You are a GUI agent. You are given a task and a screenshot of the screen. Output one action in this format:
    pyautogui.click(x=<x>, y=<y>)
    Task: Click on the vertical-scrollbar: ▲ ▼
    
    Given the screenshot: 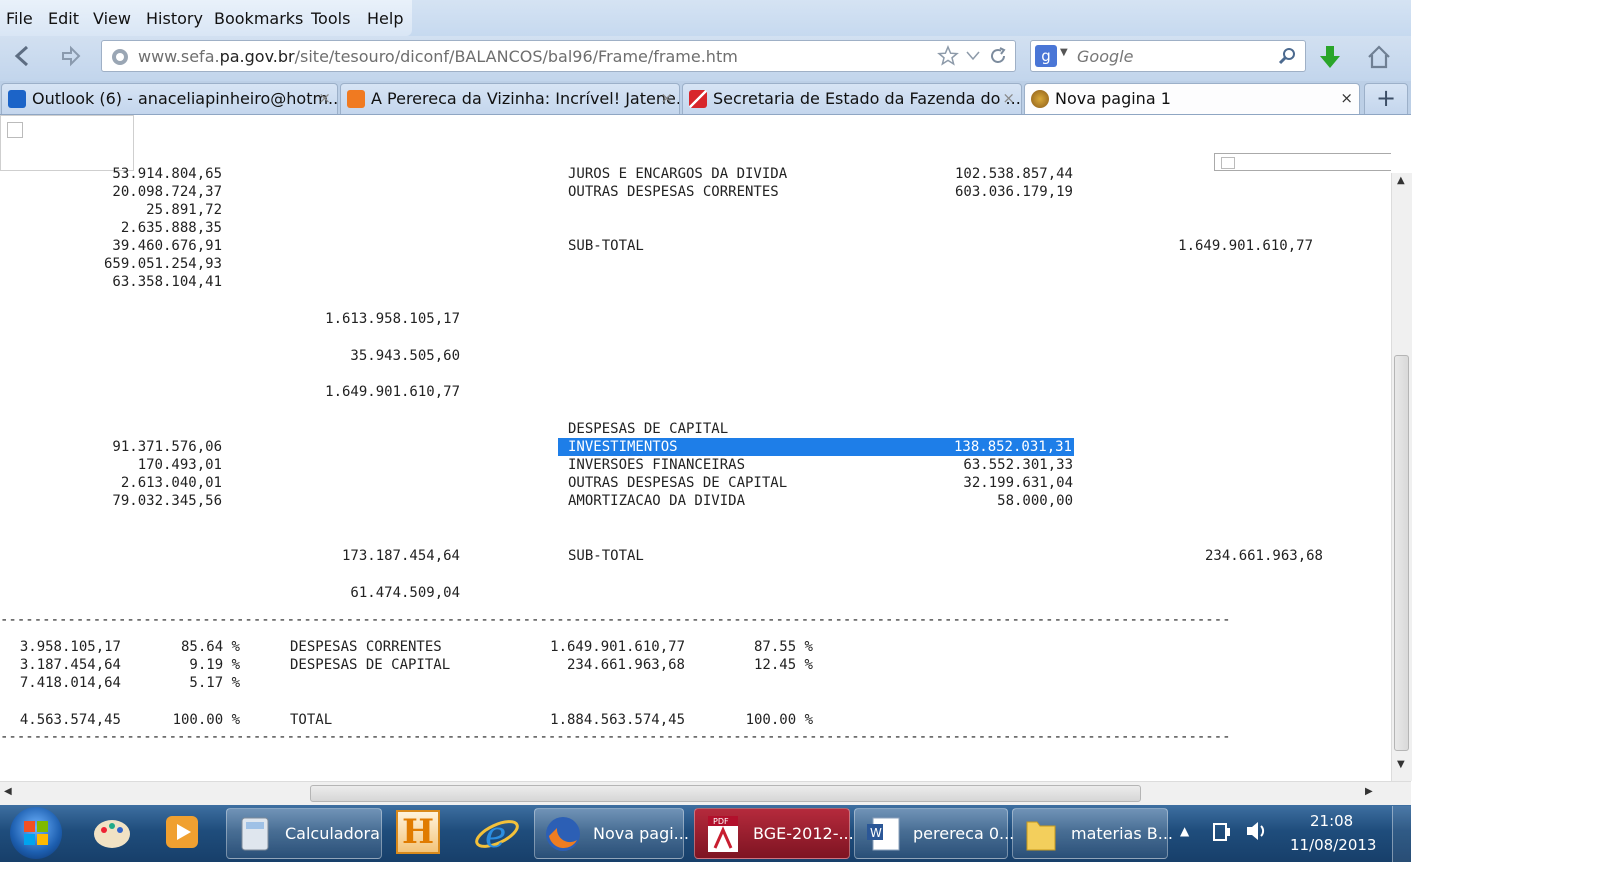 What is the action you would take?
    pyautogui.click(x=1401, y=477)
    